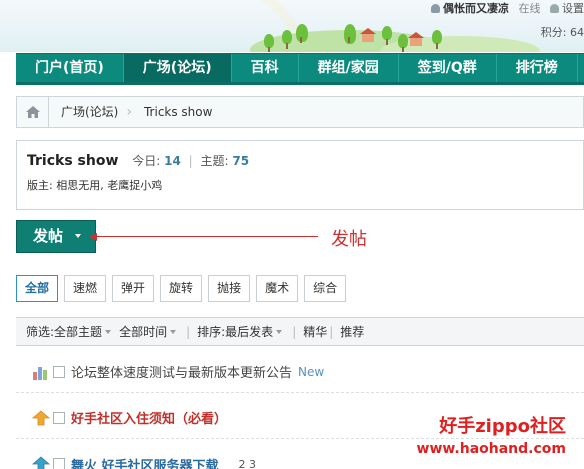  I want to click on home-icon, so click(32, 112).